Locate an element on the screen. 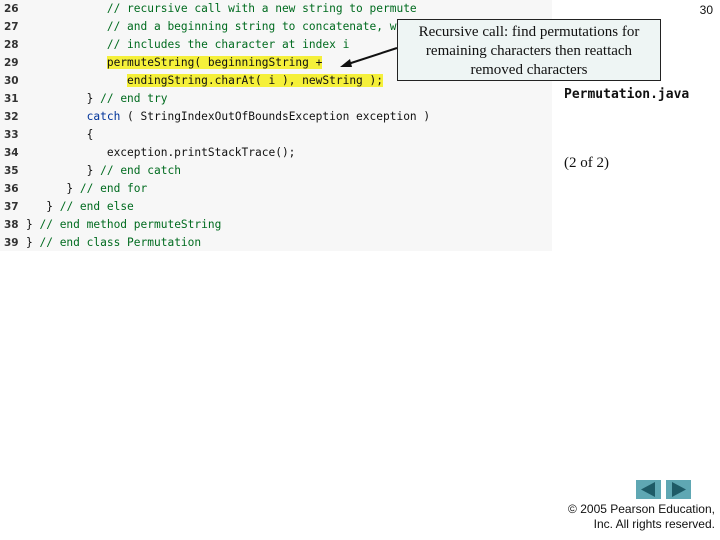 The image size is (720, 540). code-line: 36 } // end for is located at coordinates (73, 189).